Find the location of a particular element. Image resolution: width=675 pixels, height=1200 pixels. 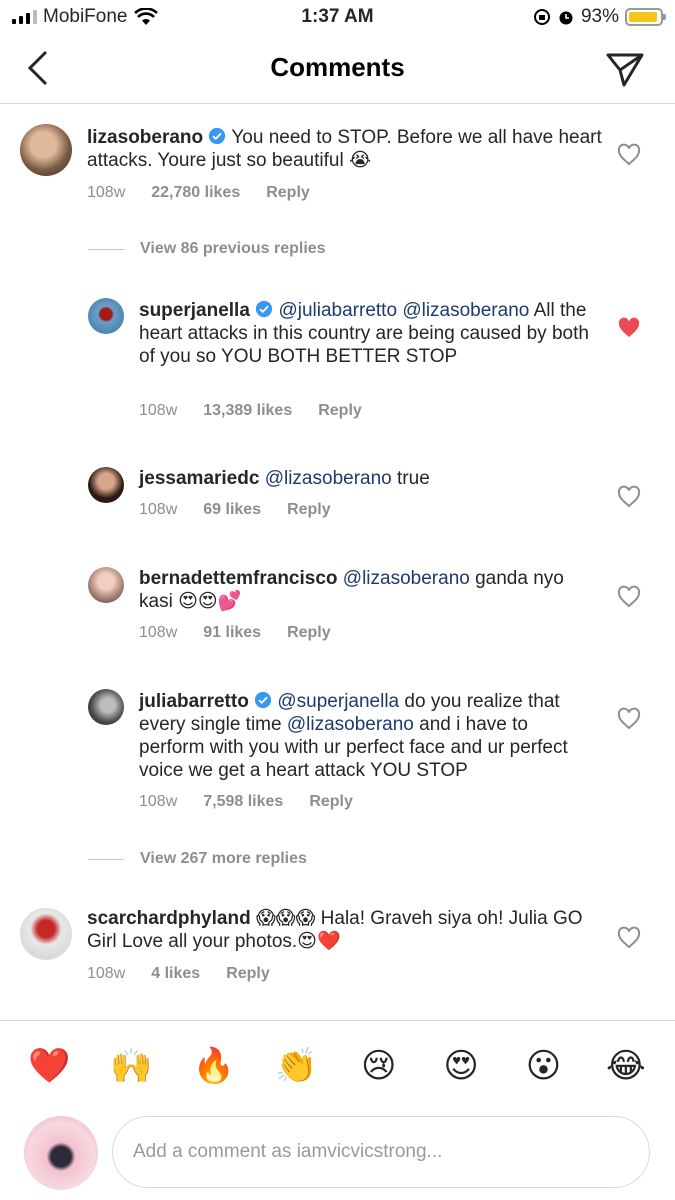

heart-eyes-emoji-button: 😍 is located at coordinates (461, 1066).